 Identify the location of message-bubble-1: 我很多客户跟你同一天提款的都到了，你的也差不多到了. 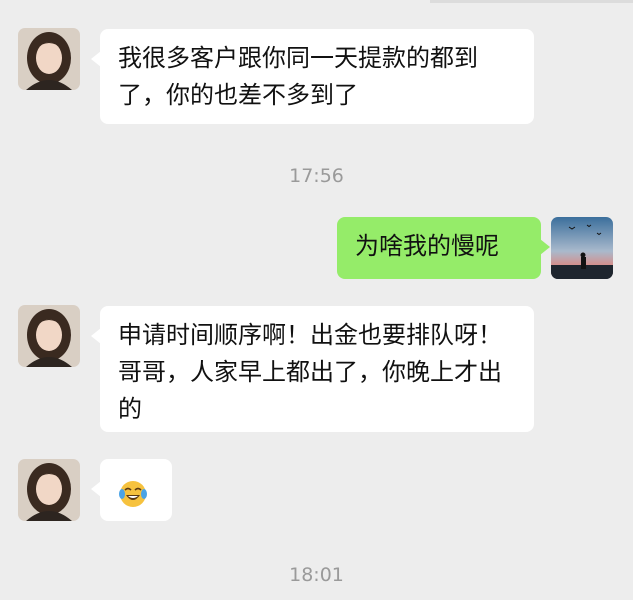
(312, 76).